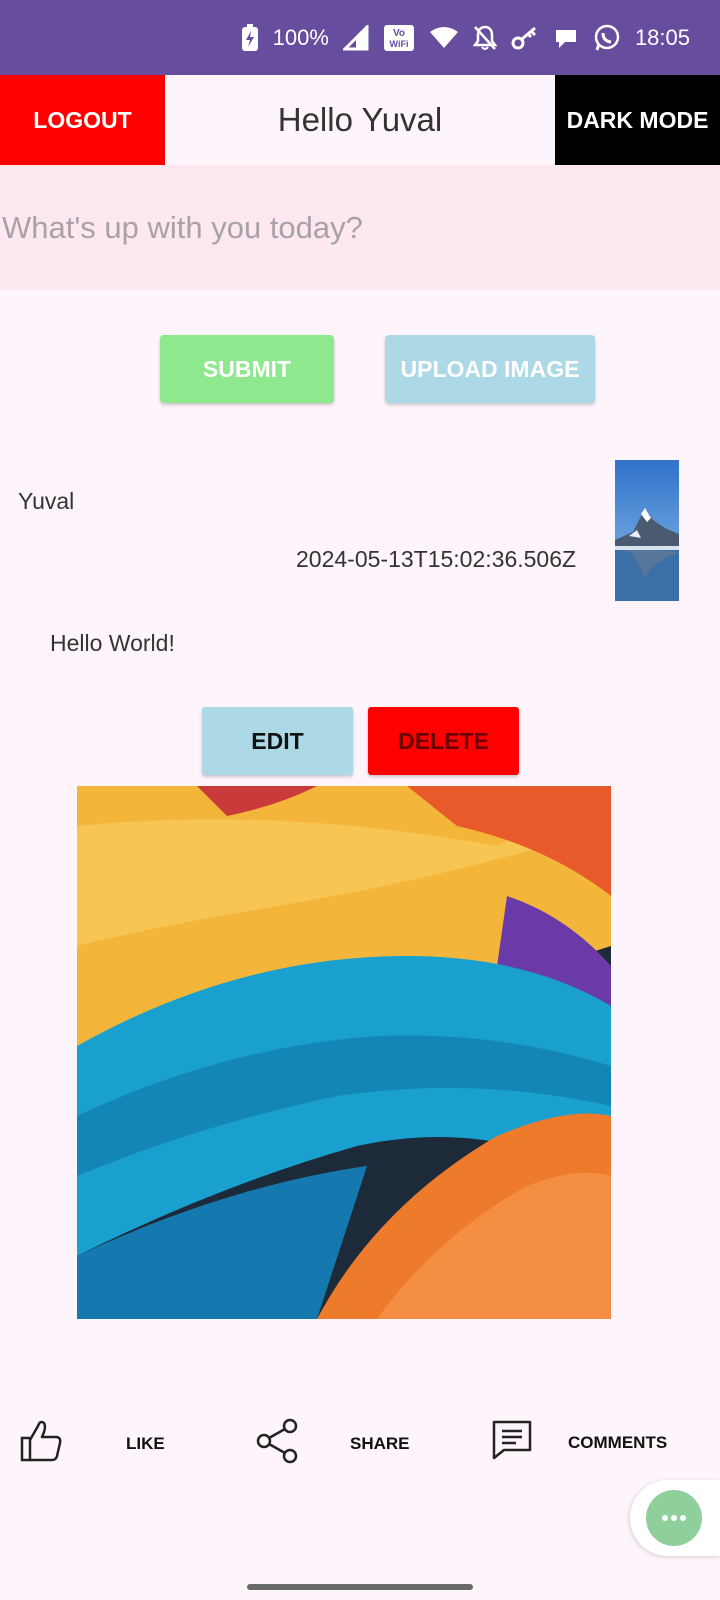  I want to click on top-bar: LOGOUT Hello Yuval DARK MODE, so click(360, 120).